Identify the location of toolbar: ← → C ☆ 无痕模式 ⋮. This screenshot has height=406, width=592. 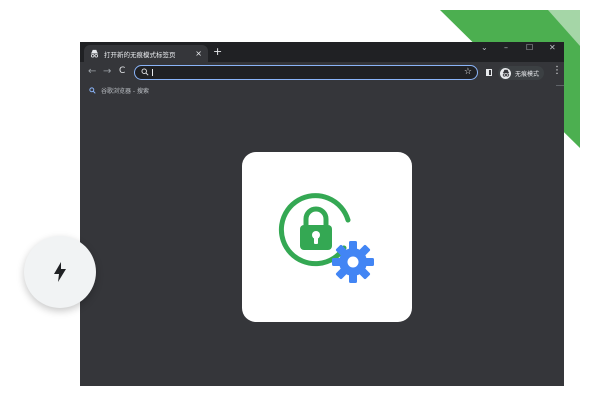
(322, 73).